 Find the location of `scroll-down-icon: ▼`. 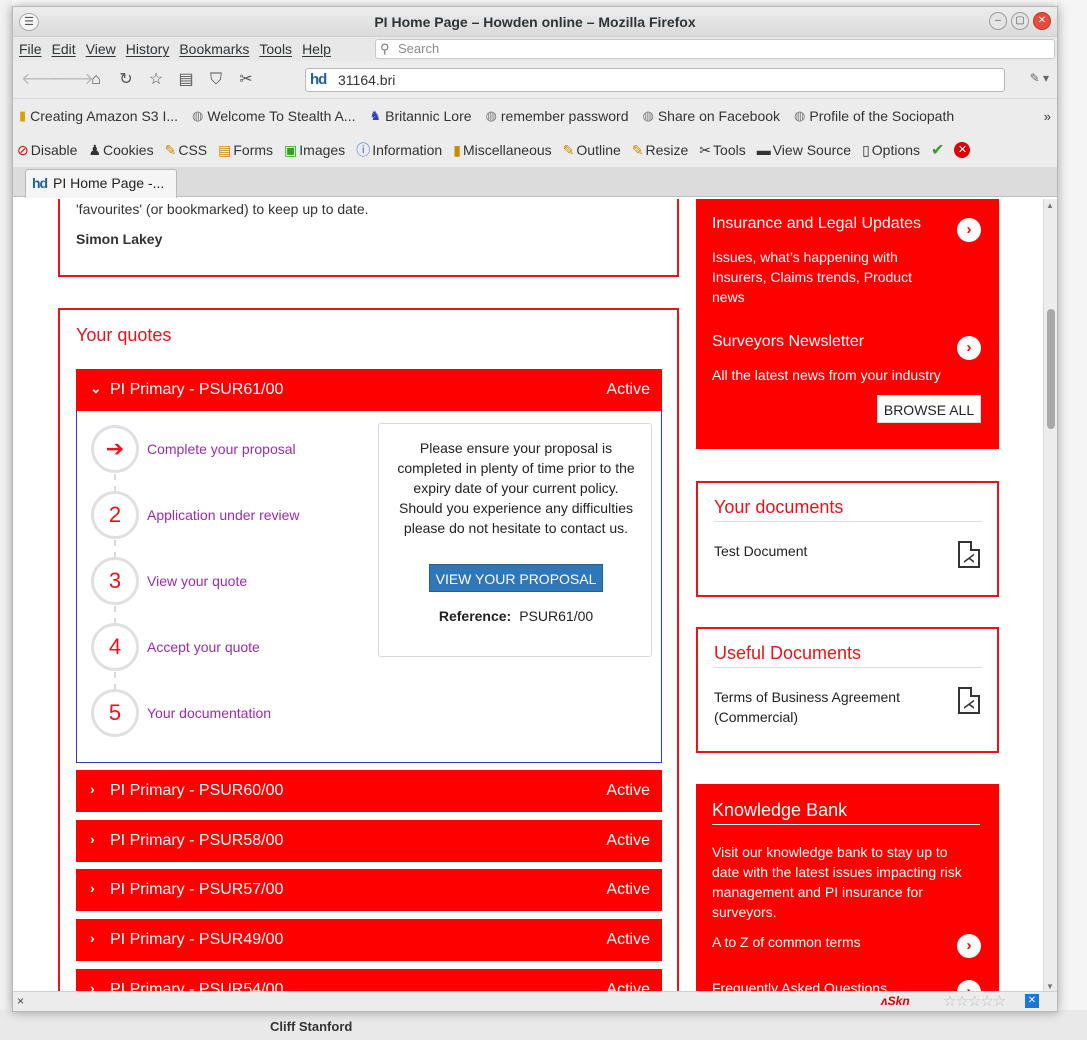

scroll-down-icon: ▼ is located at coordinates (1050, 986).